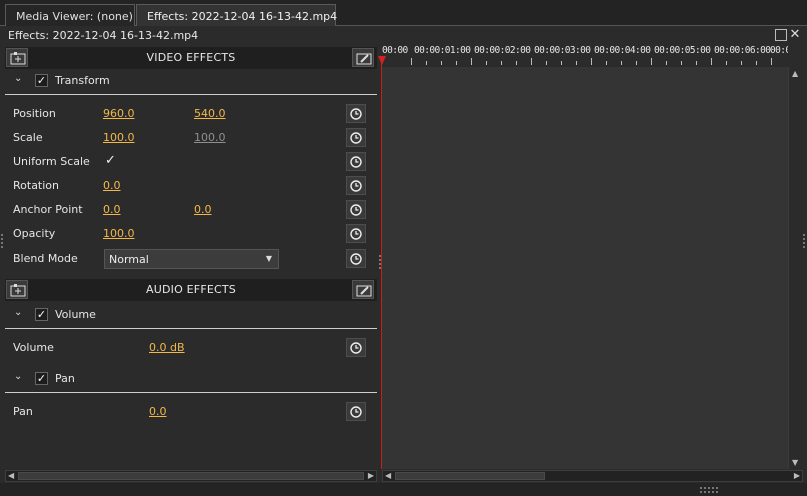  What do you see at coordinates (682, 50) in the screenshot?
I see `ruler-label: 00:00:05:00` at bounding box center [682, 50].